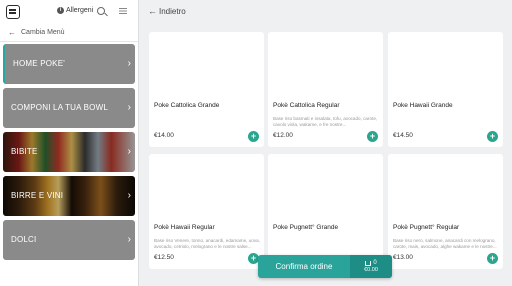  Describe the element at coordinates (445, 89) in the screenshot. I see `product-card: Poke Hawaii Grande €14.50 +` at that location.